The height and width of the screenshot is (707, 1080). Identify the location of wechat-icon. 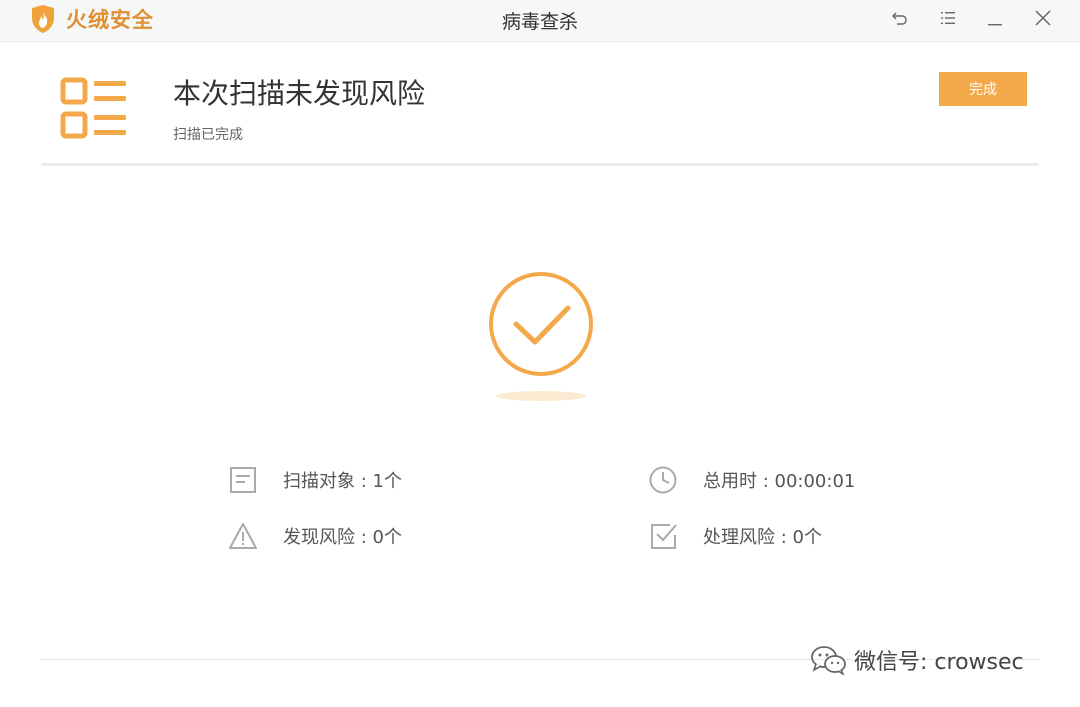
(828, 660).